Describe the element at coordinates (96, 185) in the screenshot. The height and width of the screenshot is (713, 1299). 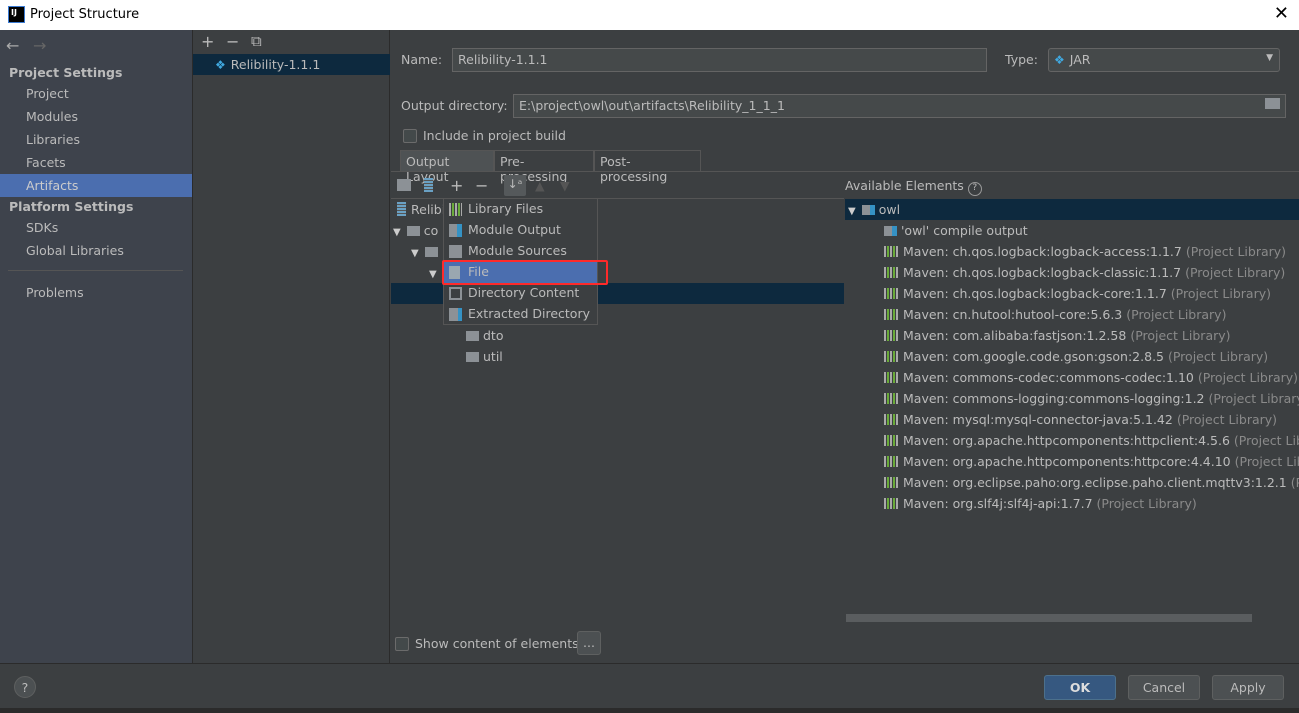
I see `sidebar-item-artifacts: Artifacts` at that location.